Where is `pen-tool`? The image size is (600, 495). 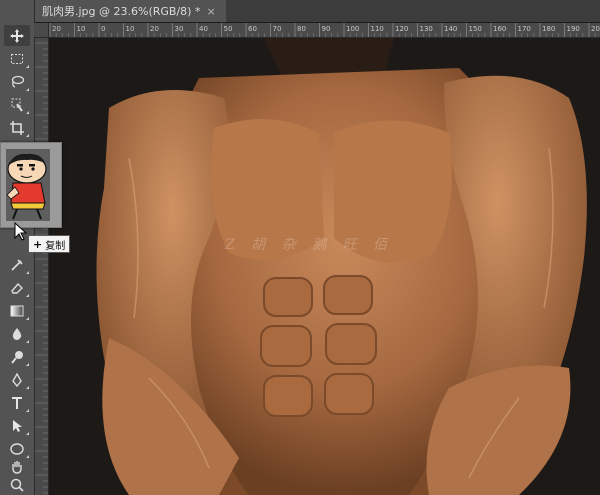
pen-tool is located at coordinates (17, 379).